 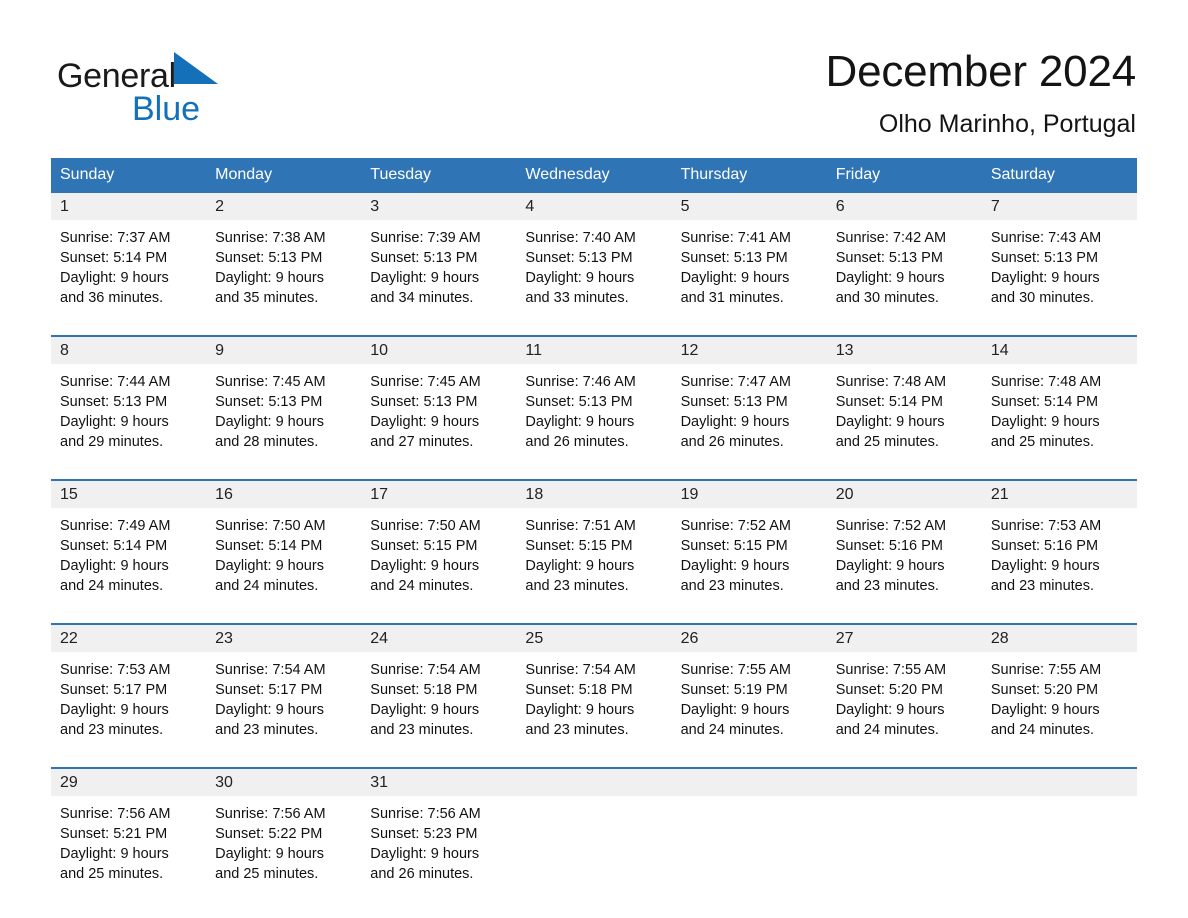 What do you see at coordinates (425, 382) in the screenshot?
I see `sunrise-text: Sunrise: 7:45 AM` at bounding box center [425, 382].